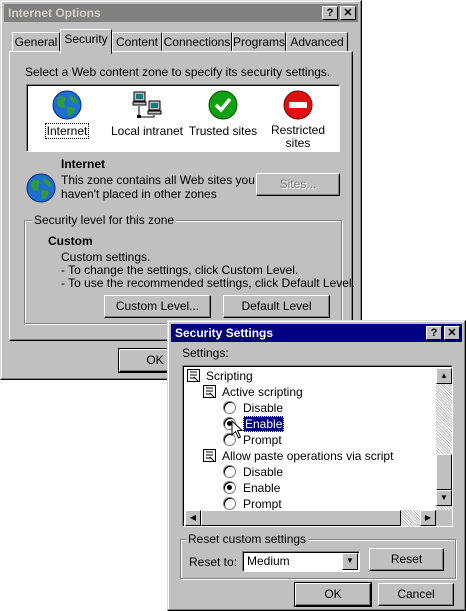  Describe the element at coordinates (298, 456) in the screenshot. I see `tree-setting-allow-paste: Allow paste operations via script` at that location.